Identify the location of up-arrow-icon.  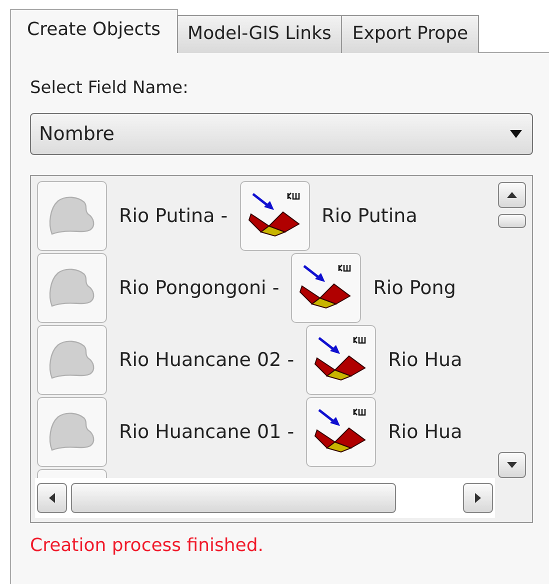
(511, 195).